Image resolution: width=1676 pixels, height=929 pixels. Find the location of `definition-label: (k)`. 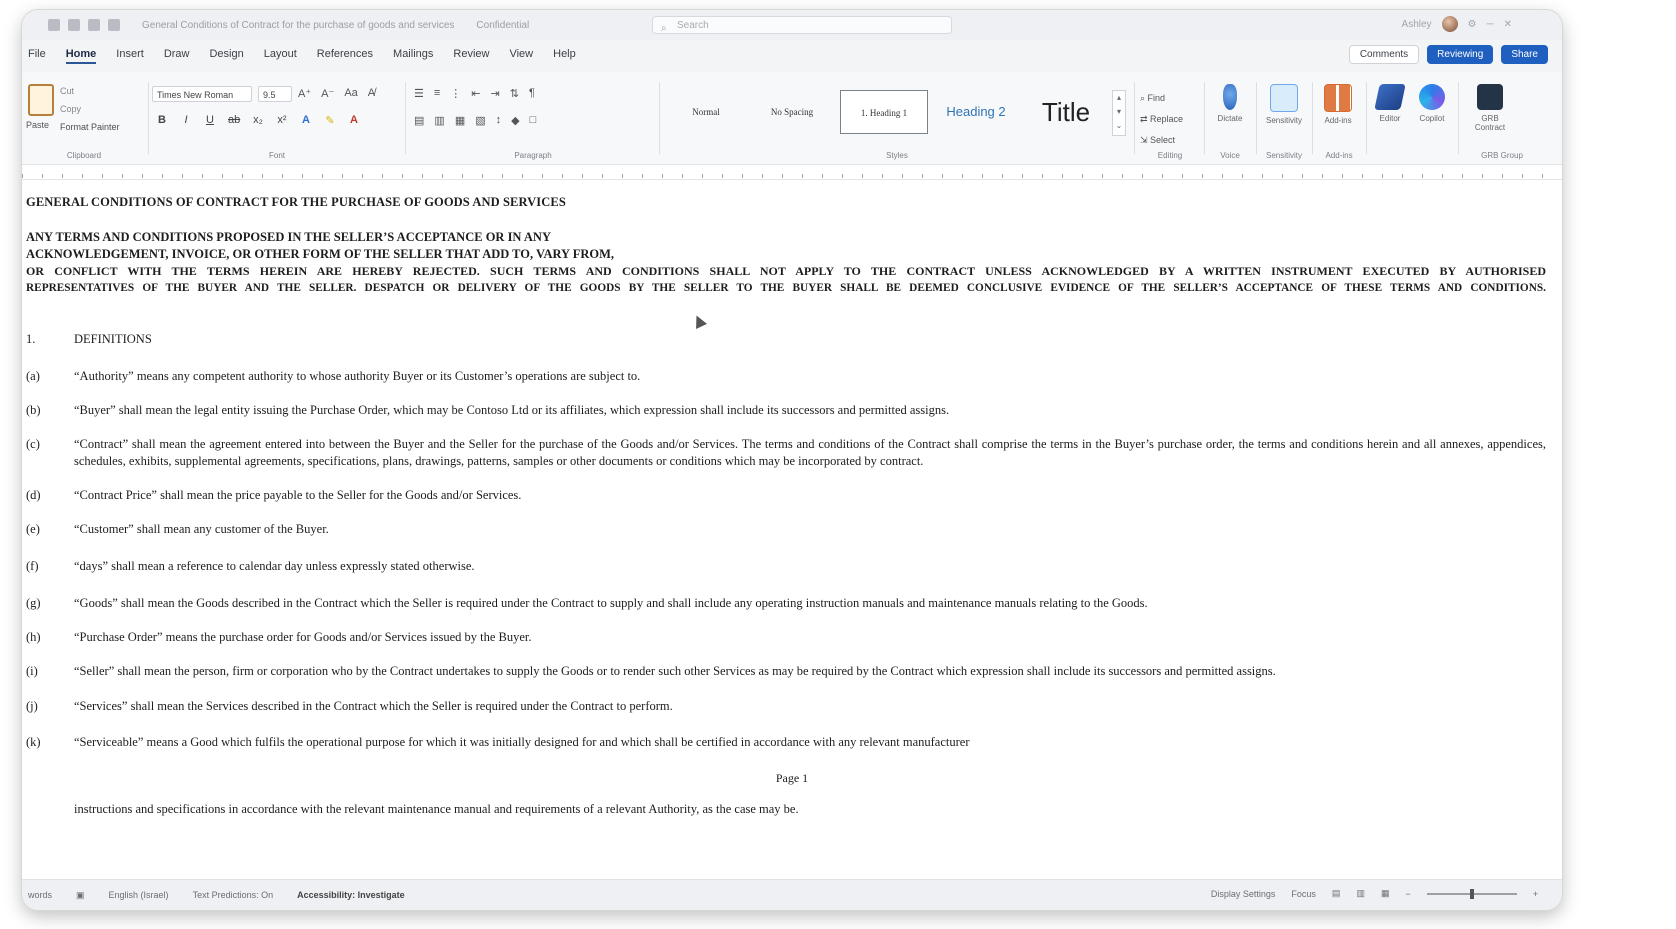

definition-label: (k) is located at coordinates (33, 742).